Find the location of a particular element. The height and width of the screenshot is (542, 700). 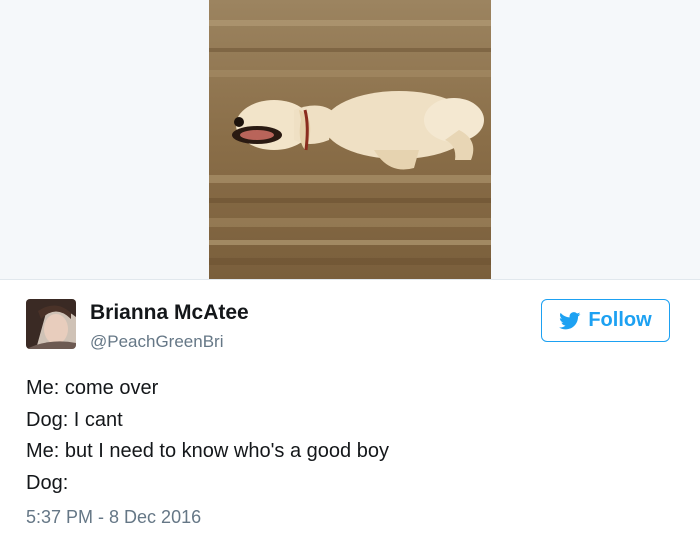

tweet-line: Me: come over is located at coordinates (92, 388).